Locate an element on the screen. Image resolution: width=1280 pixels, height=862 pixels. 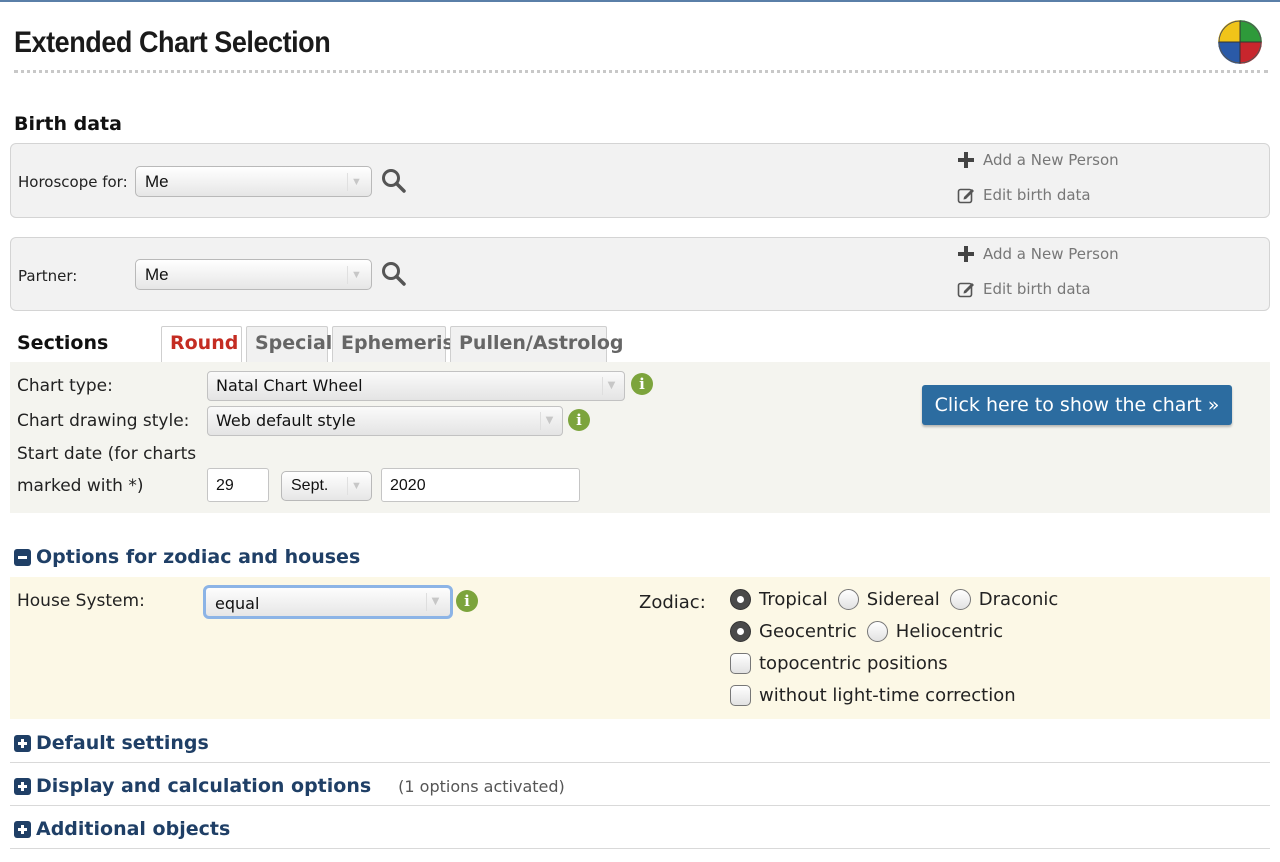
tab-special: Special is located at coordinates (289, 344).